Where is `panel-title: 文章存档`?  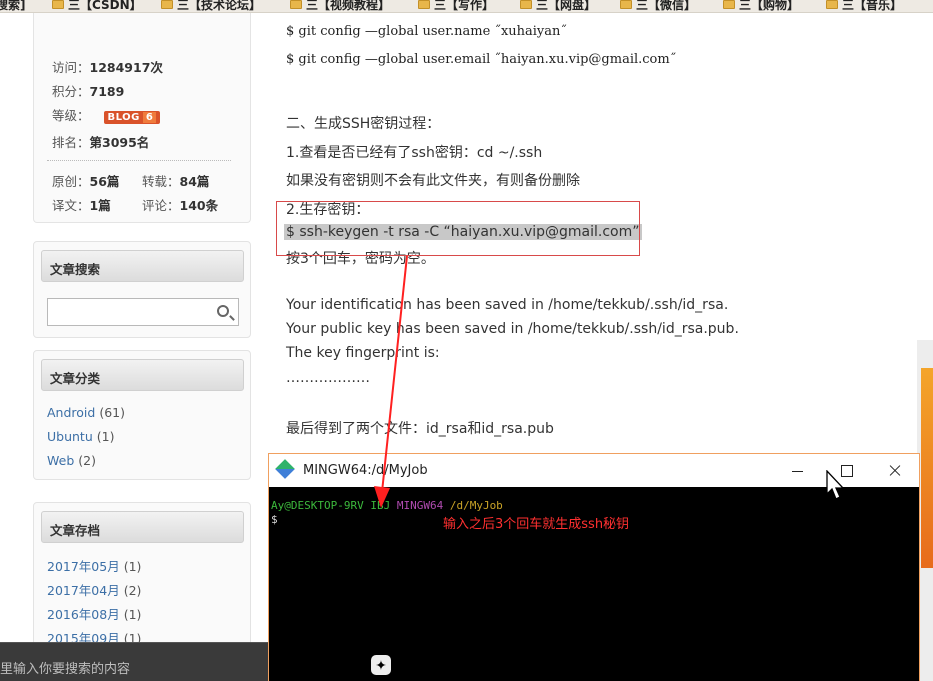
panel-title: 文章存档 is located at coordinates (142, 527).